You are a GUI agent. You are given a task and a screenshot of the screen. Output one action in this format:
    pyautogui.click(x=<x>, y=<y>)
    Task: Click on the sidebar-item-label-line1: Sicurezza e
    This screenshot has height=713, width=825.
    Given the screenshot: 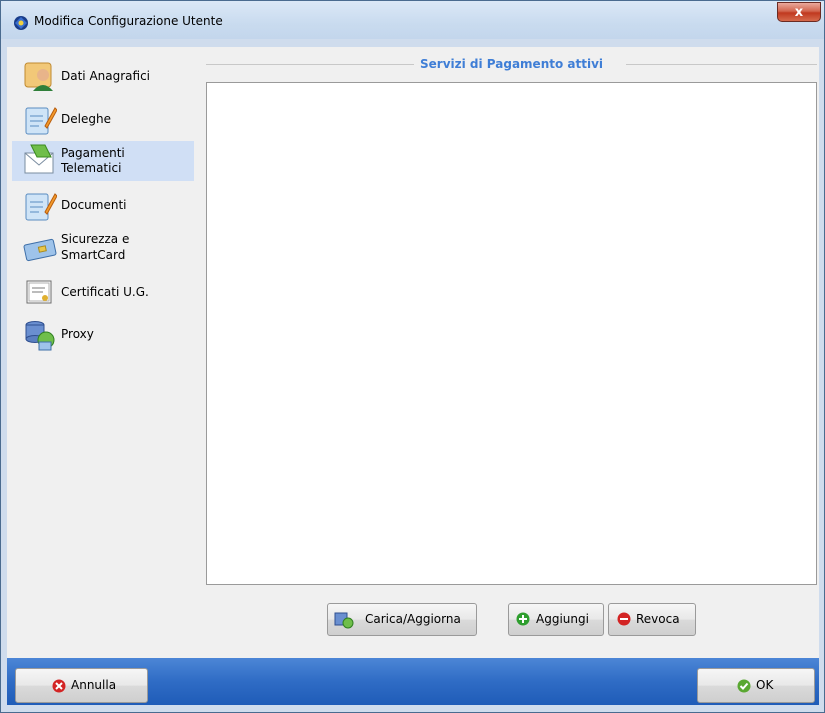 What is the action you would take?
    pyautogui.click(x=95, y=239)
    